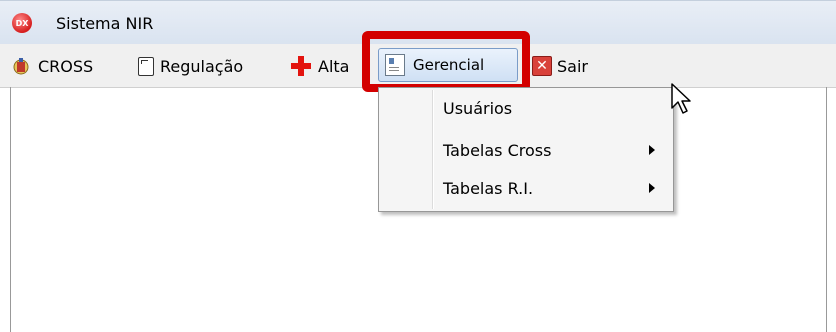 The image size is (836, 332). Describe the element at coordinates (22, 23) in the screenshot. I see `app-icon: DX` at that location.